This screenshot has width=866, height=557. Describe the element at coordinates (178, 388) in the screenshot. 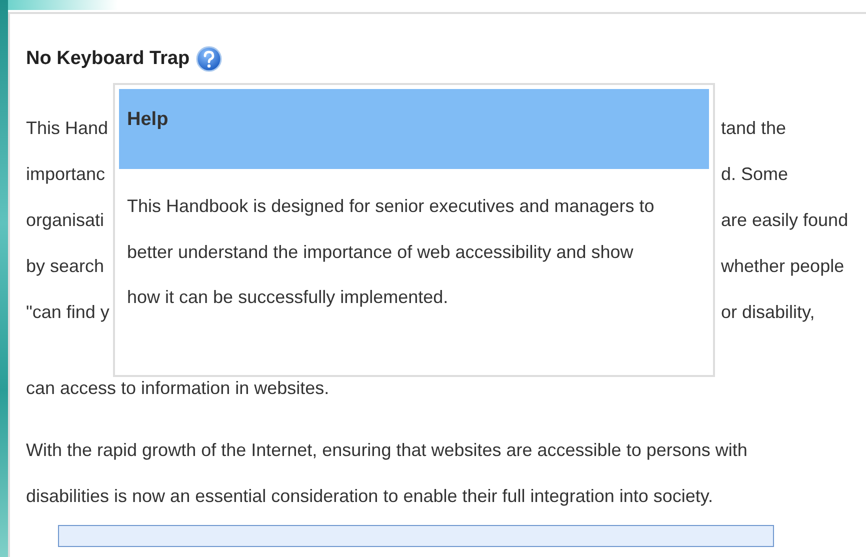

I see `paragraph-fragment: can access to information in websites.` at that location.